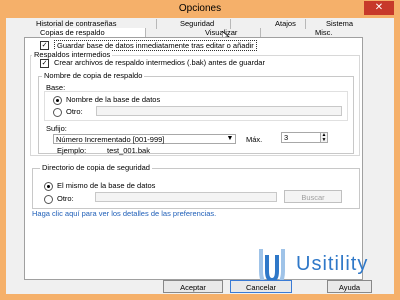 This screenshot has width=400, height=300. What do you see at coordinates (110, 139) in the screenshot?
I see `suffix-value: Número Incrementado [001-999]` at bounding box center [110, 139].